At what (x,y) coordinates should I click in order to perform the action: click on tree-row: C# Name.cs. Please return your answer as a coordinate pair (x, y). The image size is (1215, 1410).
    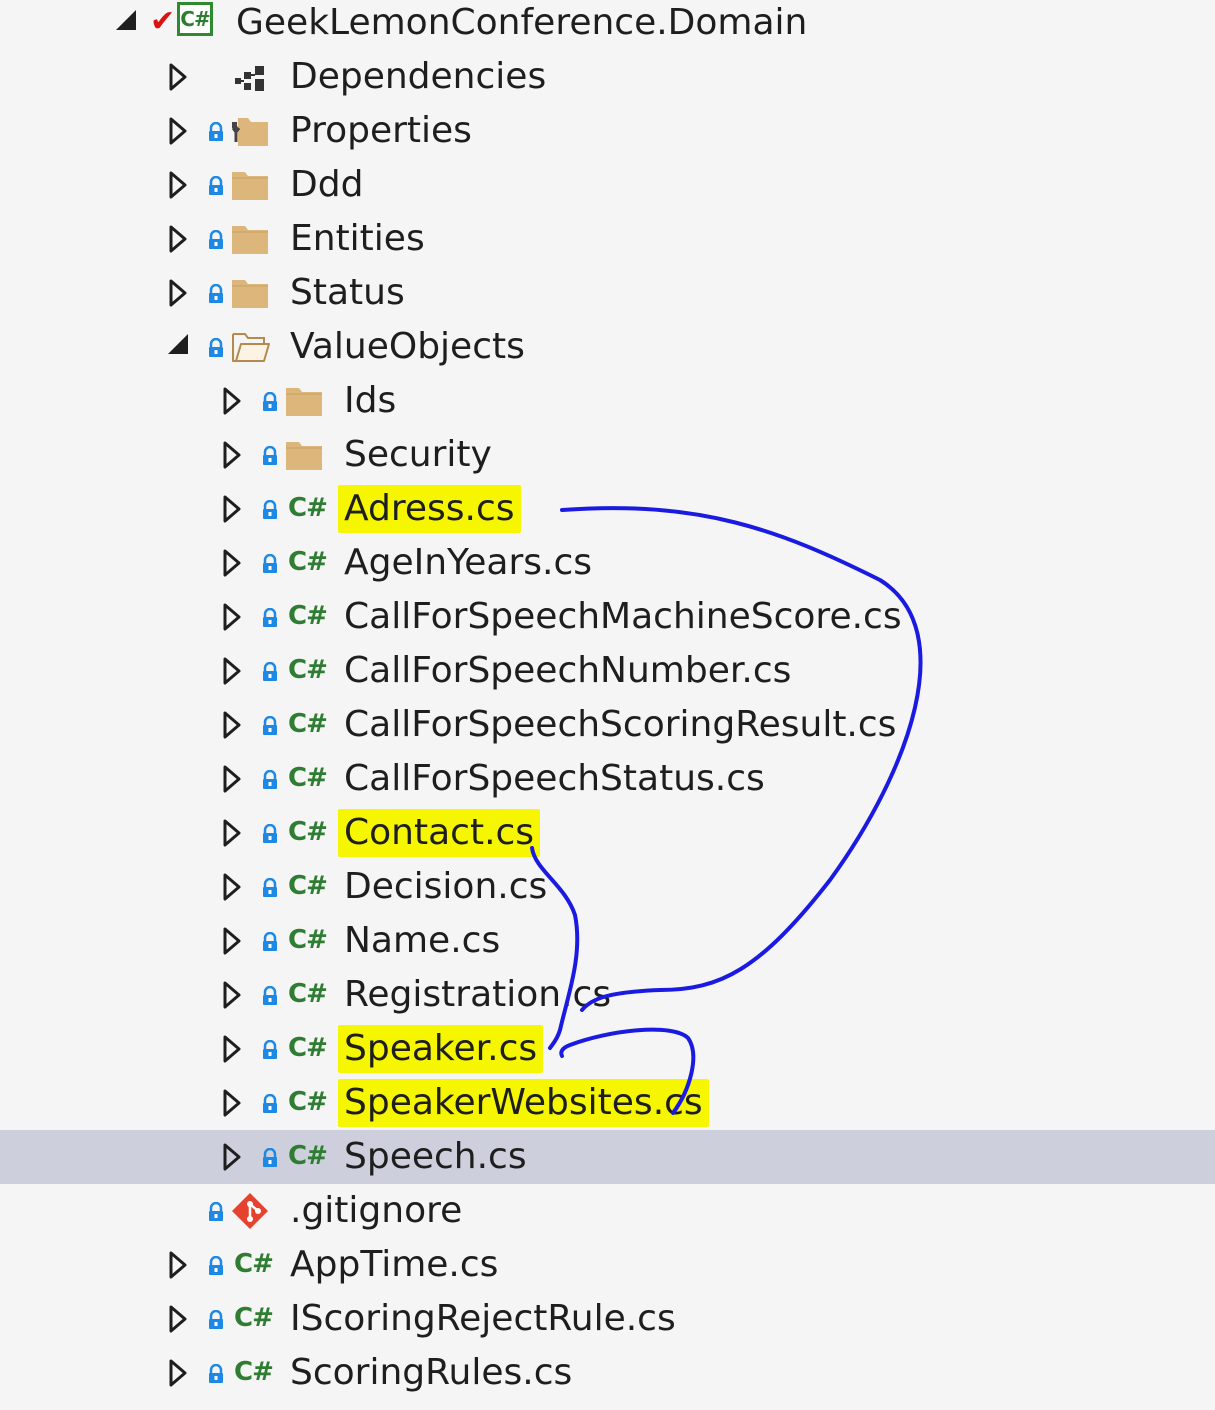
    Looking at the image, I should click on (607, 941).